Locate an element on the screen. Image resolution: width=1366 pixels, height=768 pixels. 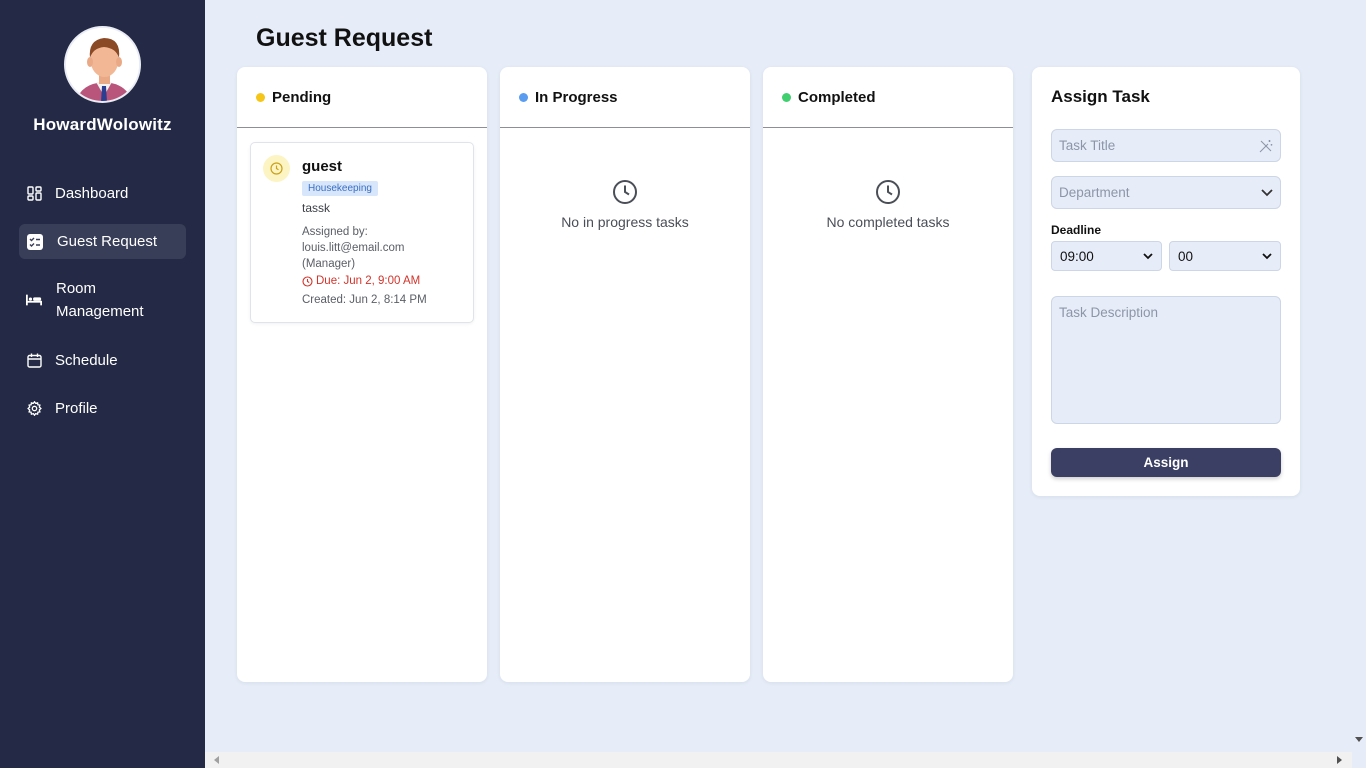
bed-icon is located at coordinates (34, 300).